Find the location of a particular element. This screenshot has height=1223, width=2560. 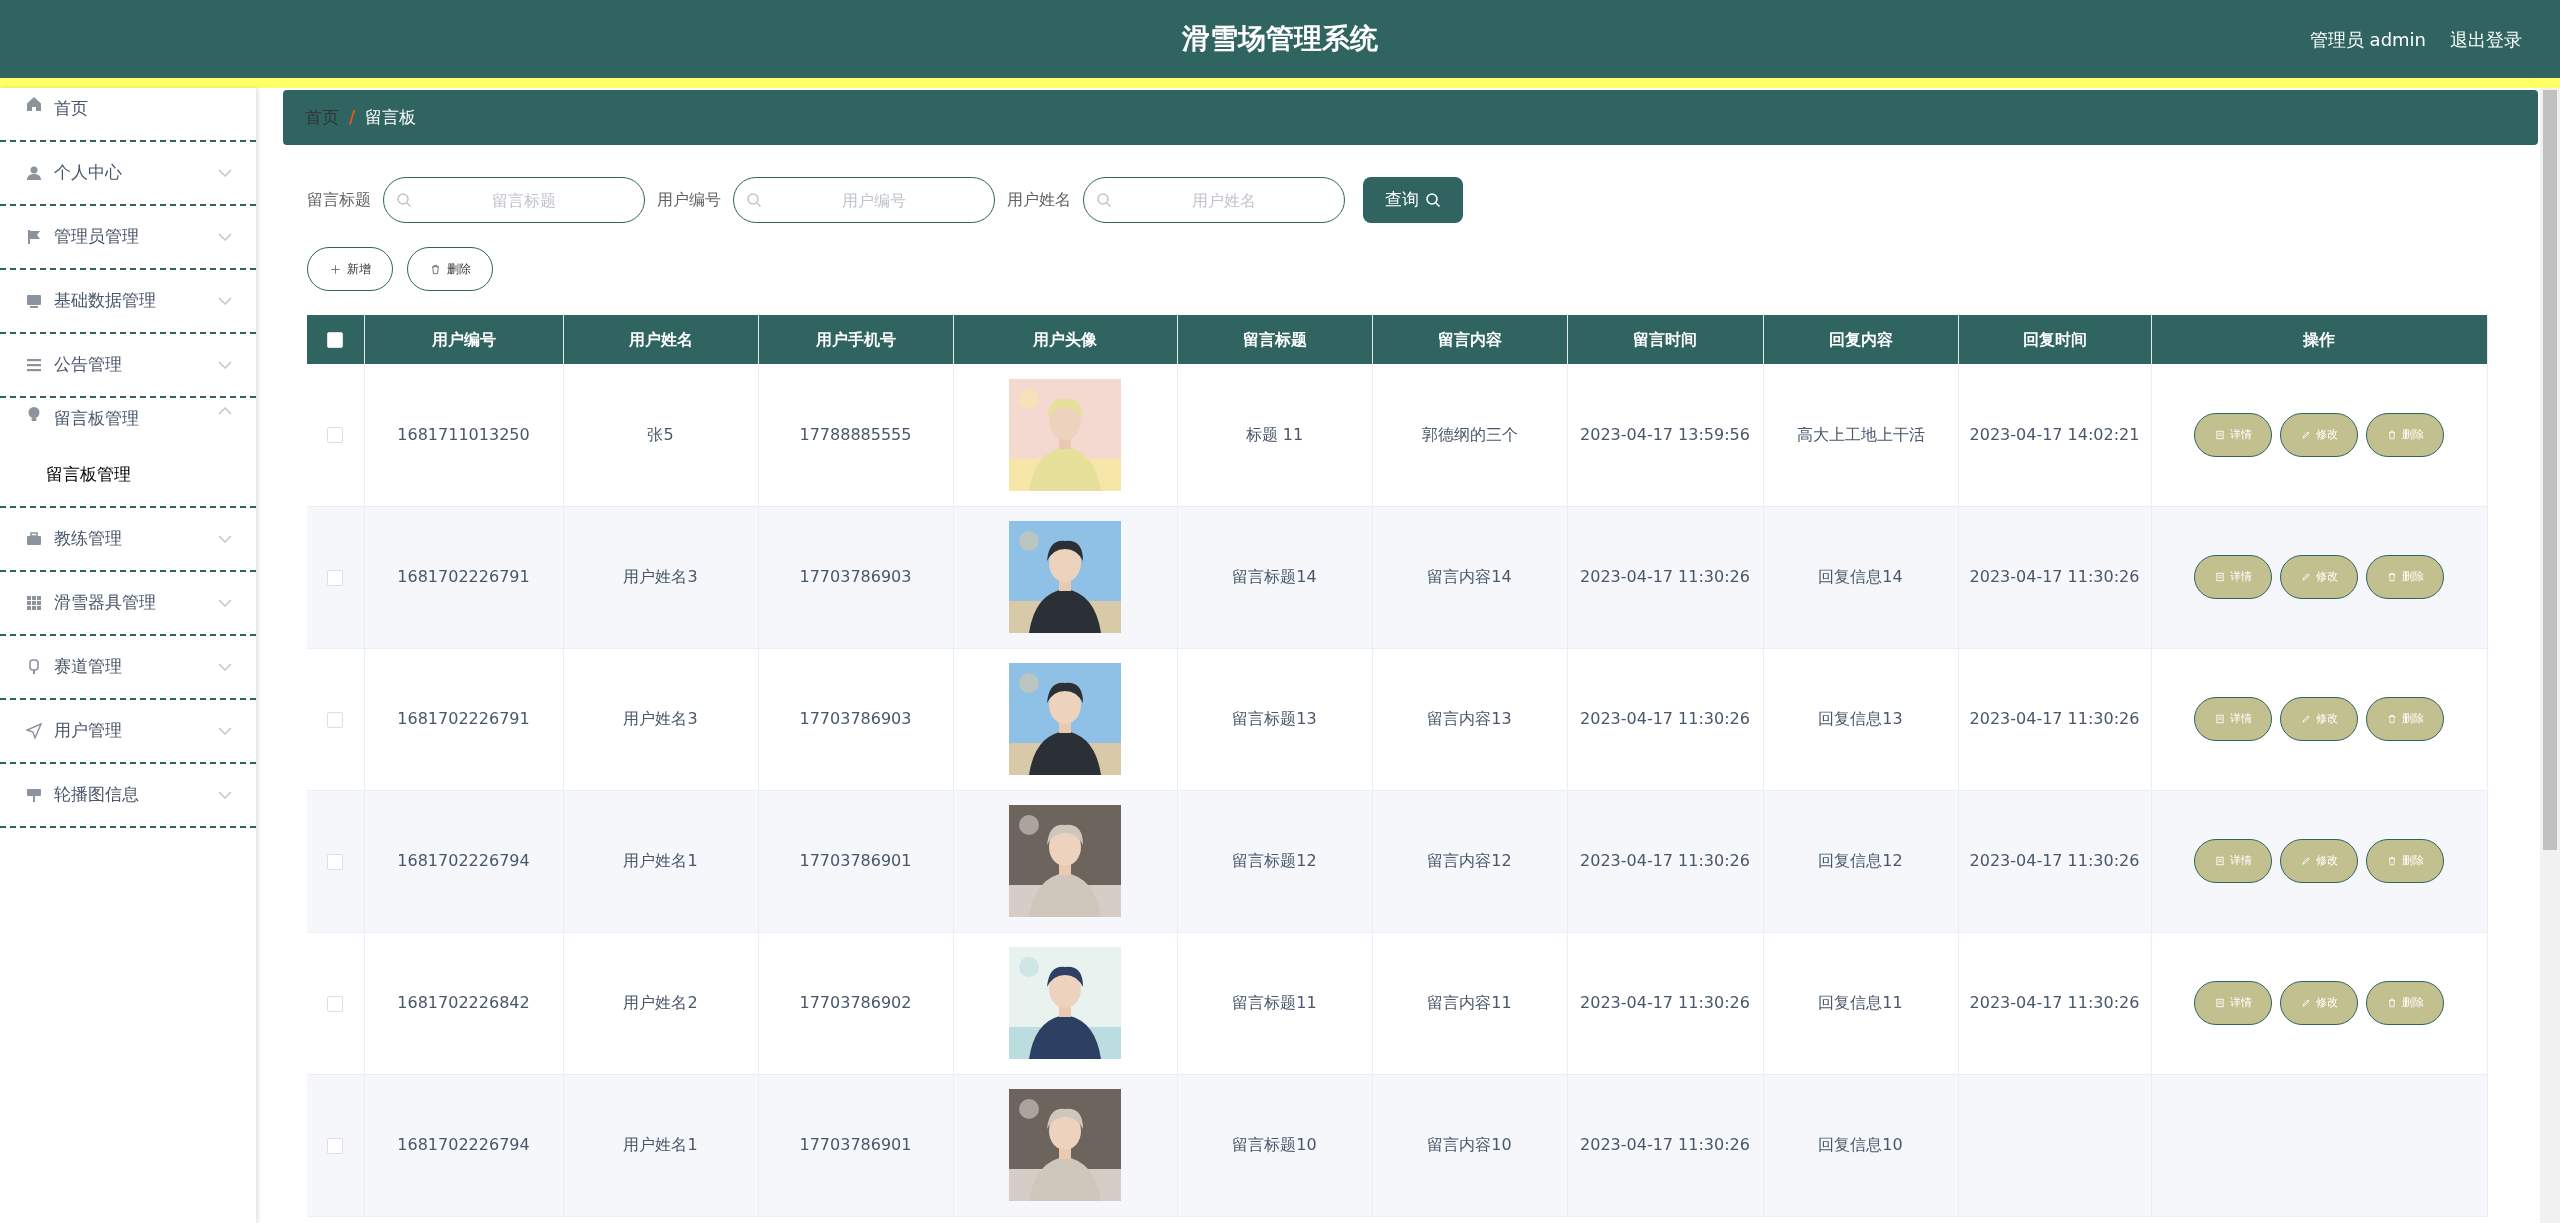

search-field: 留言标题 is located at coordinates (514, 200).